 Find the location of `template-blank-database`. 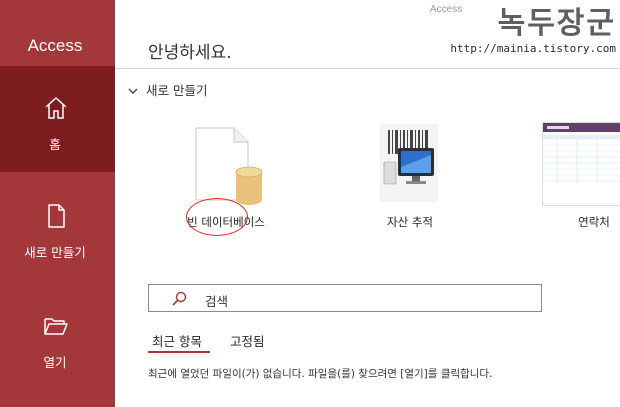

template-blank-database is located at coordinates (224, 164).